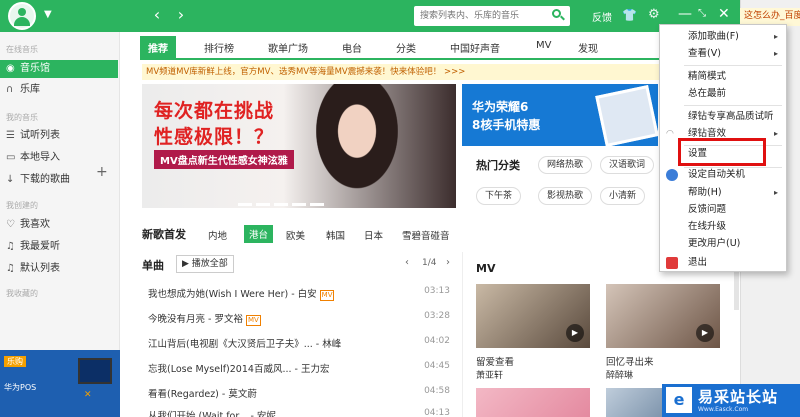 The height and width of the screenshot is (417, 800). What do you see at coordinates (288, 47) in the screenshot?
I see `tab-playlist-square: 歌单广场` at bounding box center [288, 47].